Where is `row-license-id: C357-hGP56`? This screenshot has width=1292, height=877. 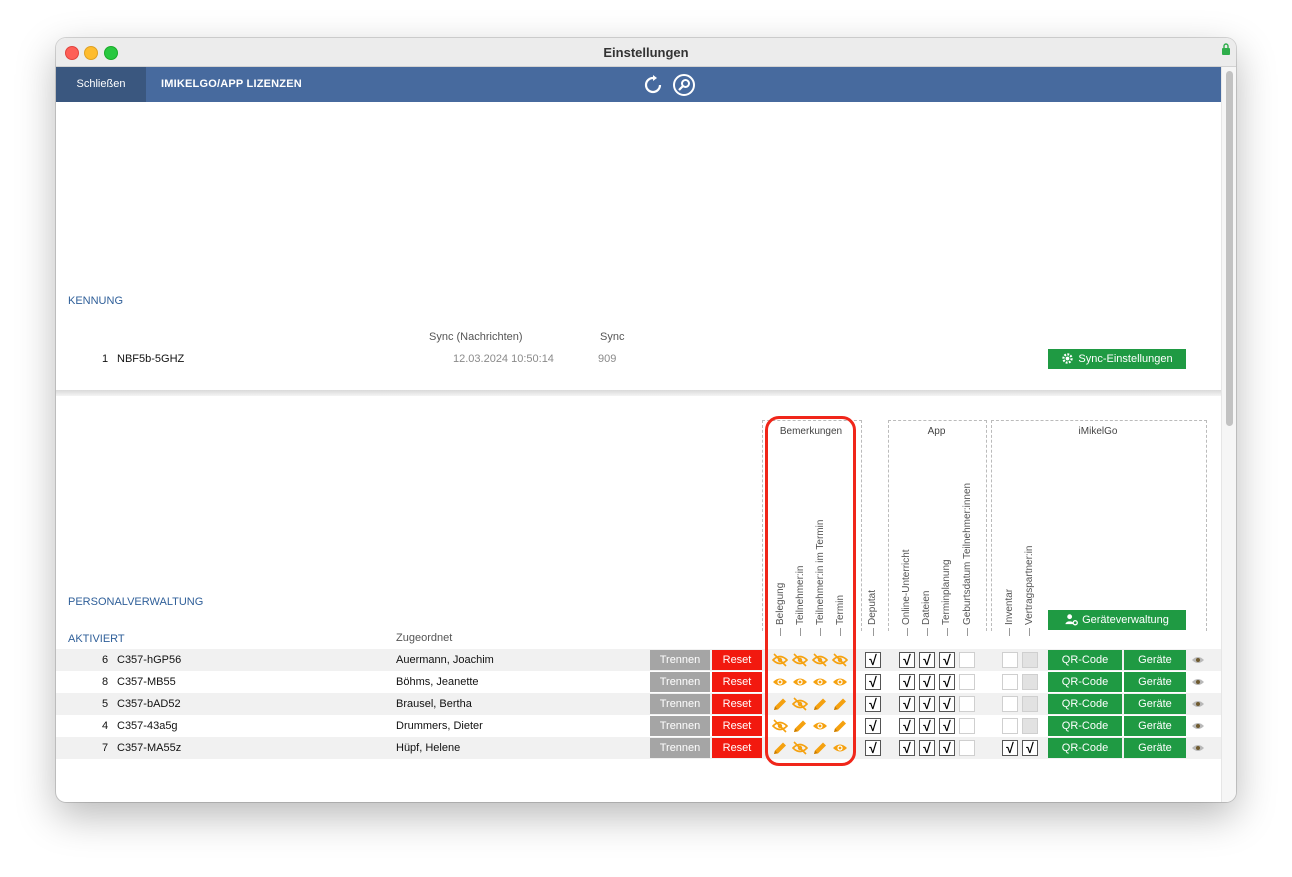 row-license-id: C357-hGP56 is located at coordinates (149, 660).